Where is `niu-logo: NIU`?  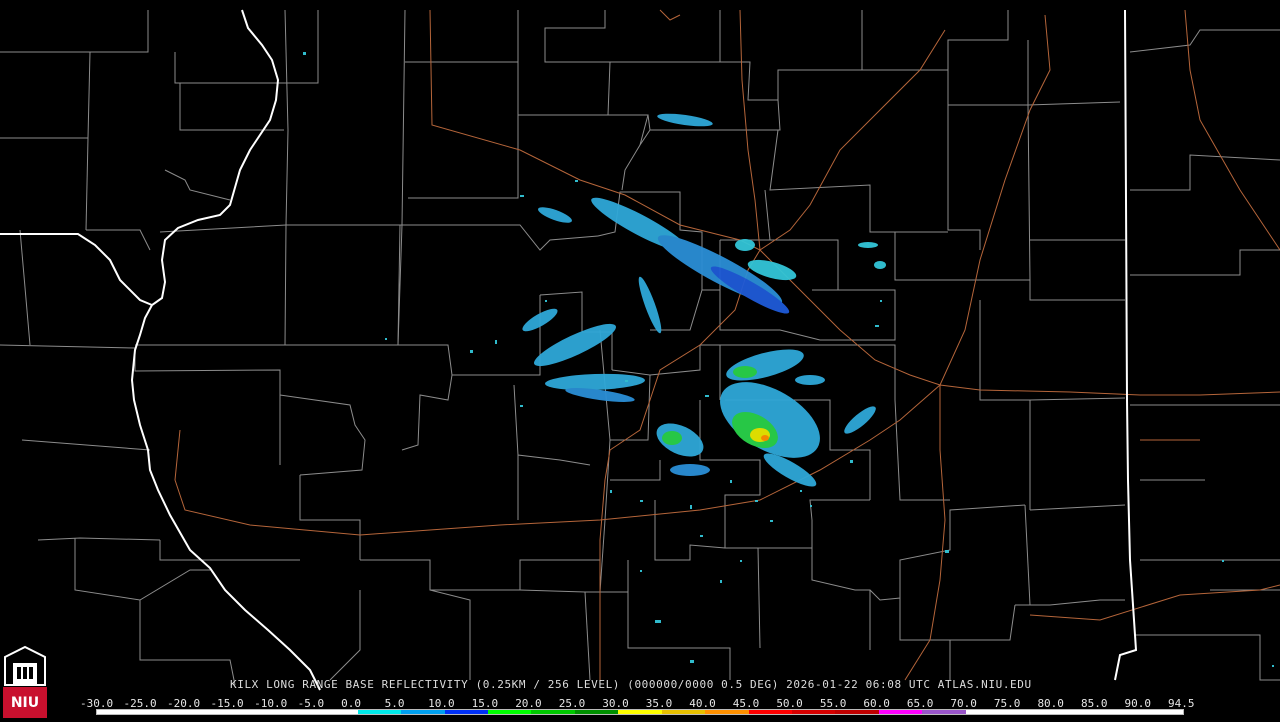 niu-logo: NIU is located at coordinates (25, 681).